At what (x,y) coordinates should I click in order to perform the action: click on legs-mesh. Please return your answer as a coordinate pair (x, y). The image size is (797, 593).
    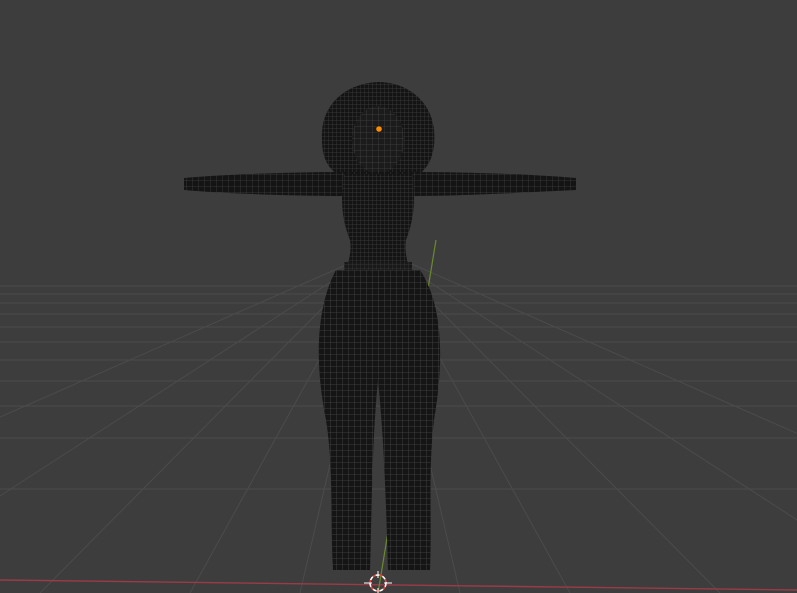
    Looking at the image, I should click on (379, 420).